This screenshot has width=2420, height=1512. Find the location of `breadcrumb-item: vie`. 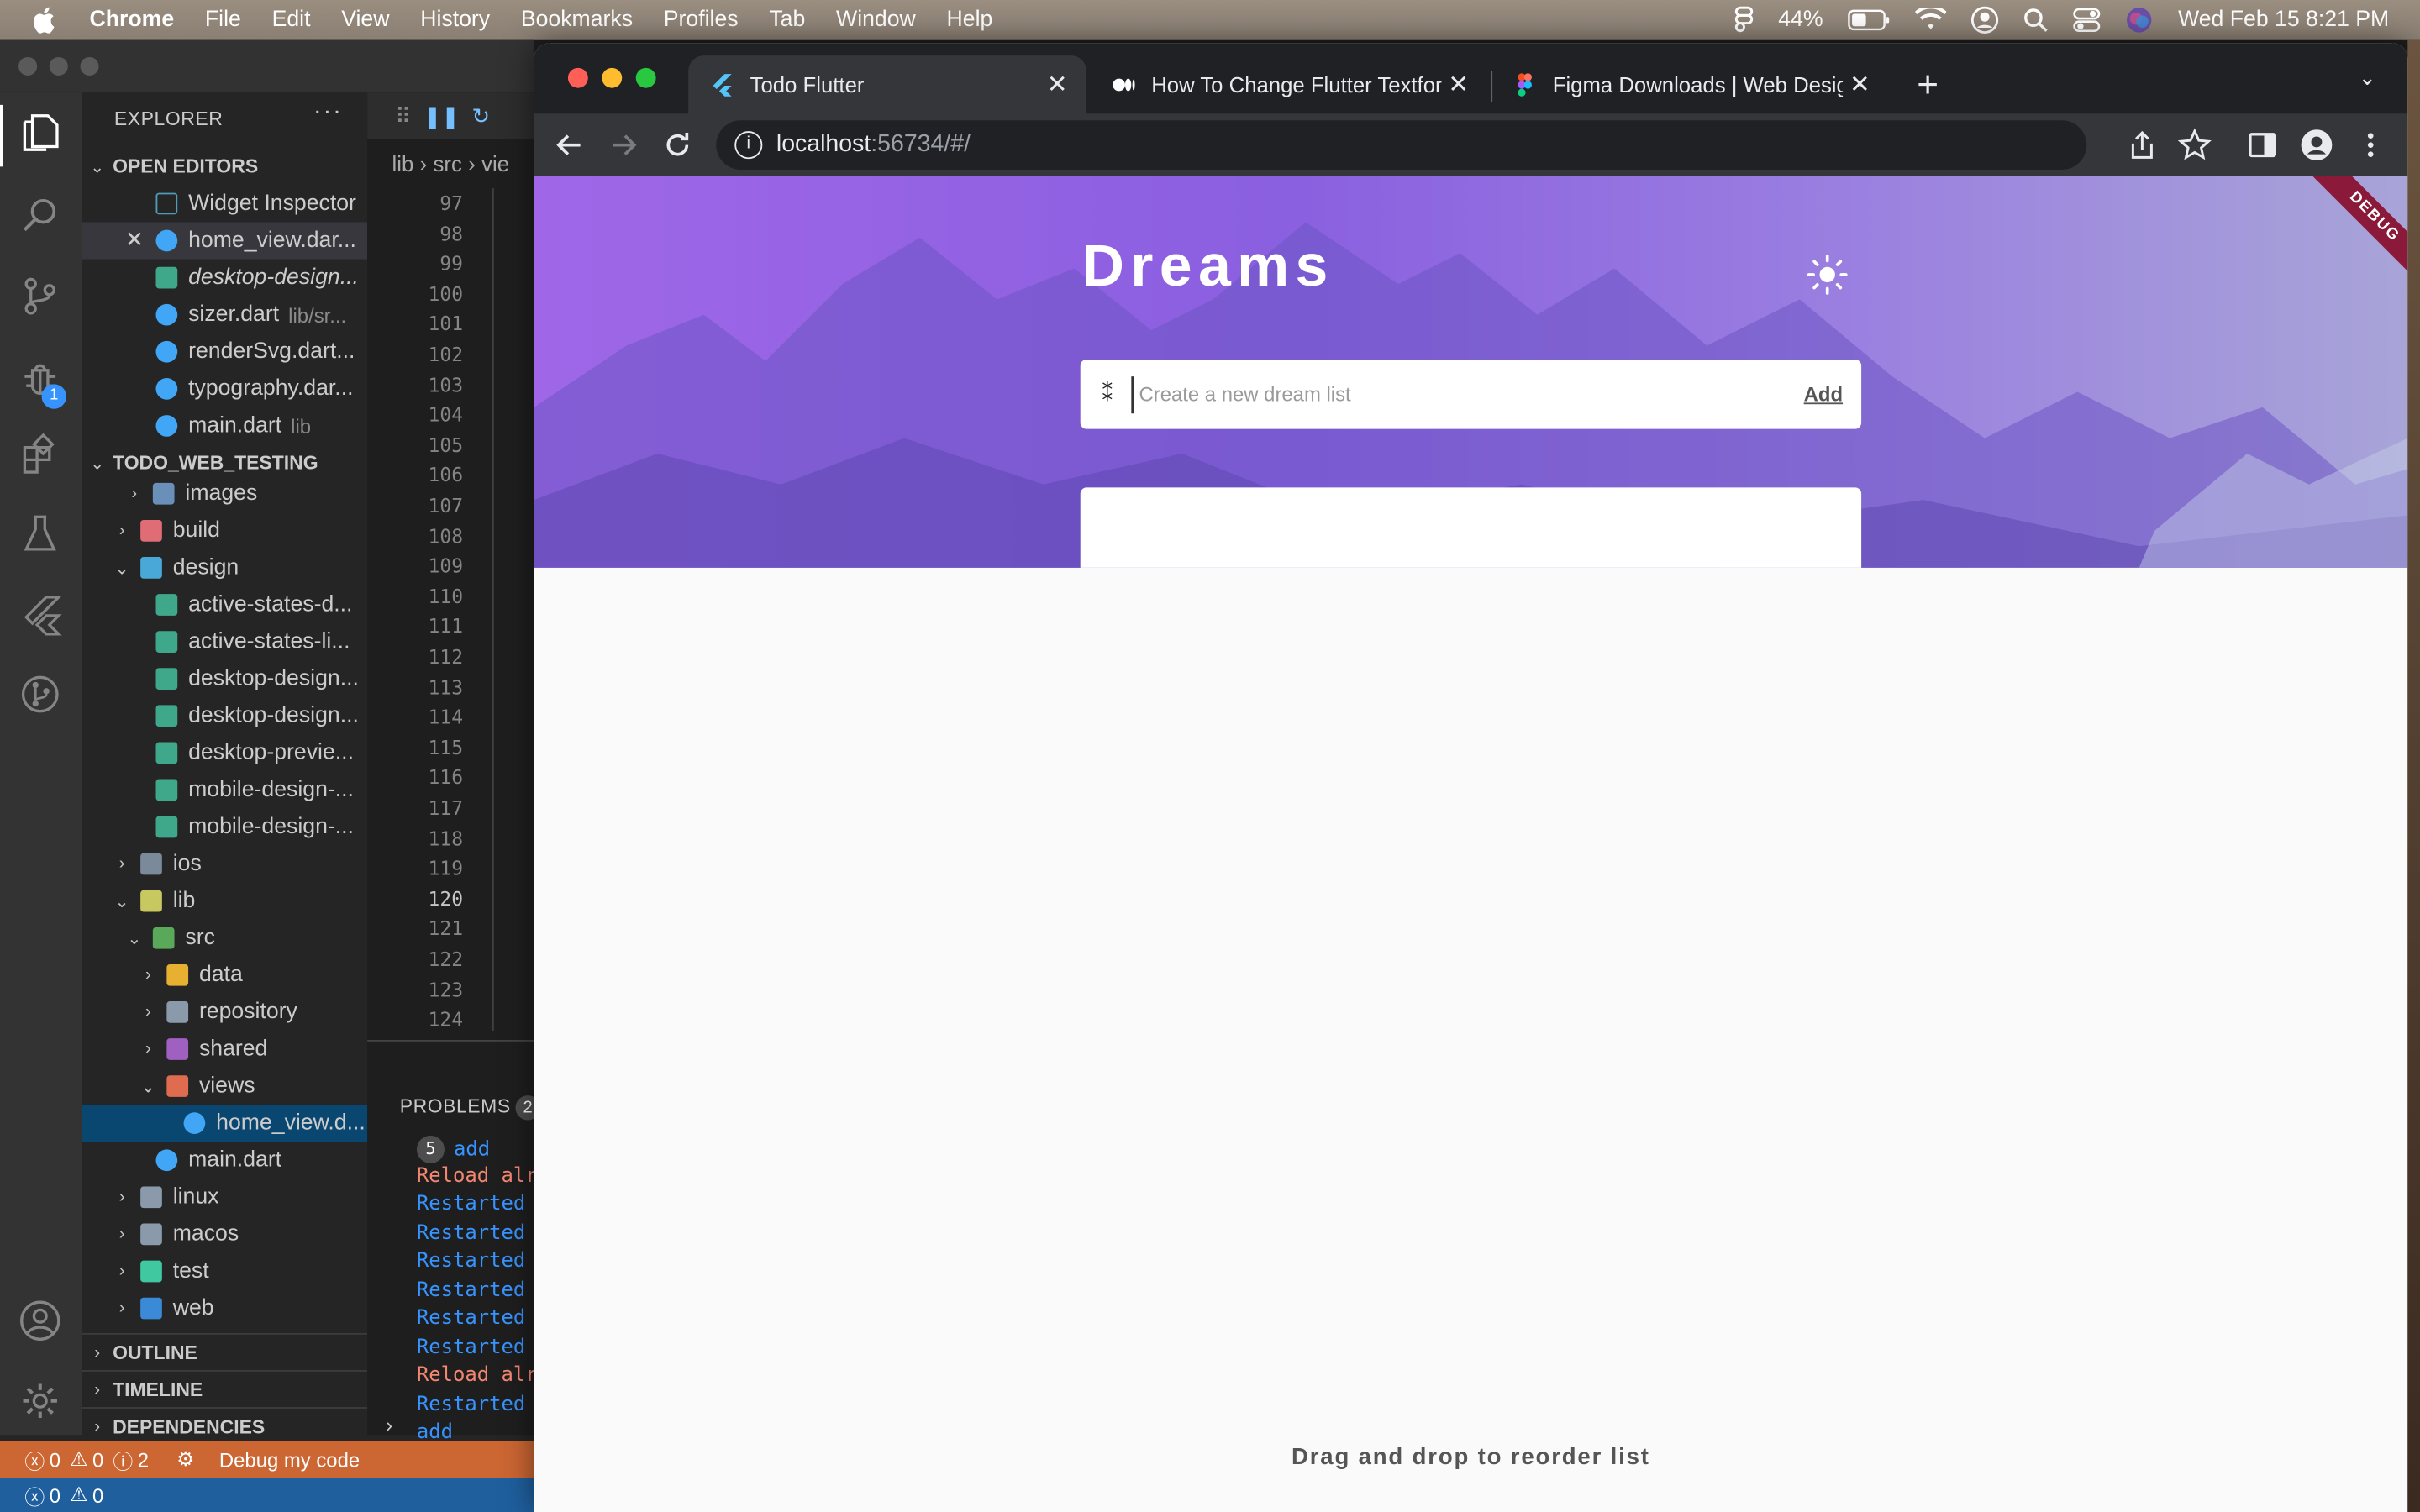

breadcrumb-item: vie is located at coordinates (495, 163).